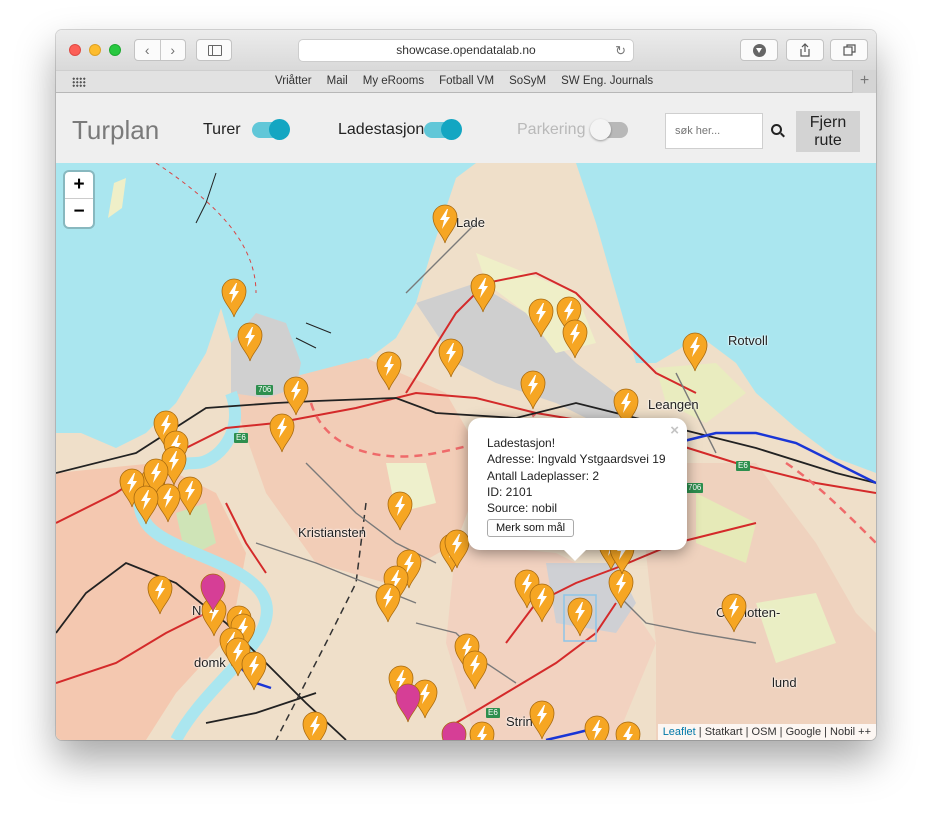  Describe the element at coordinates (79, 185) in the screenshot. I see `zoom-in-button: +` at that location.